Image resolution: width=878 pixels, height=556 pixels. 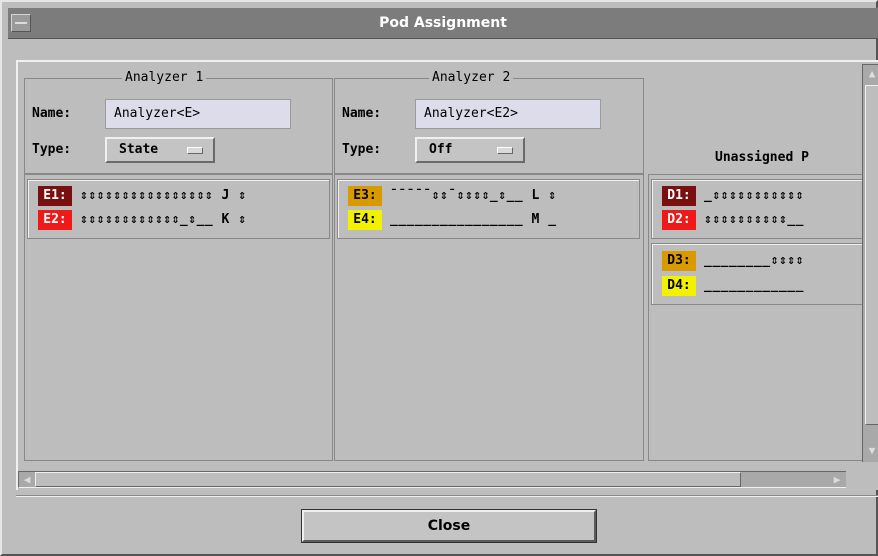 I want to click on pod-d4: D4: ____________, so click(x=733, y=287).